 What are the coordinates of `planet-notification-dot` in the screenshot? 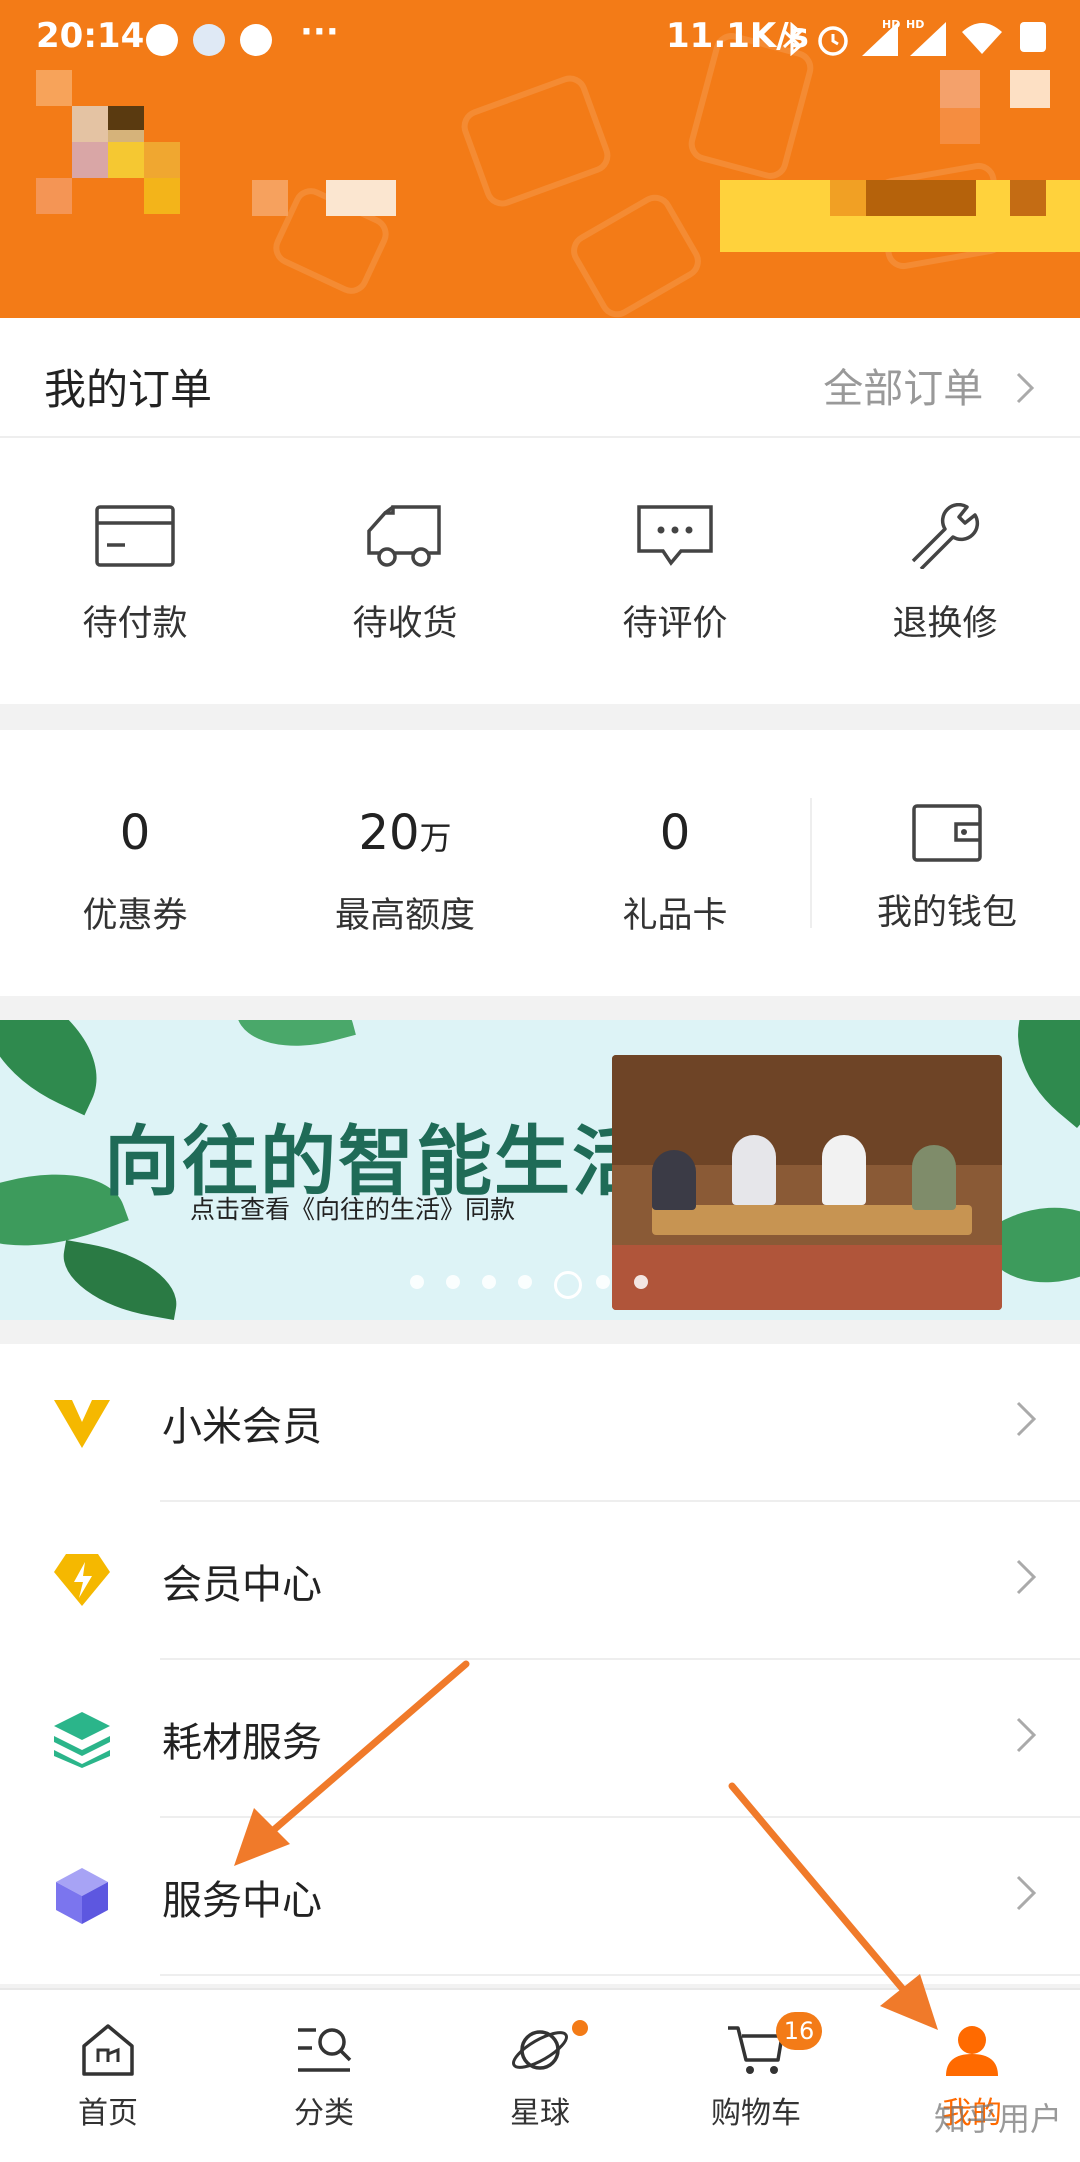 It's located at (580, 2028).